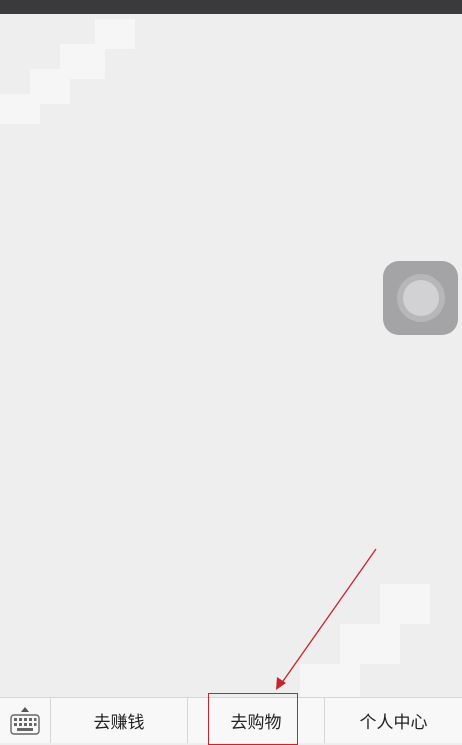 The image size is (462, 745). I want to click on menu-item-personal-center: 个人中心, so click(393, 720).